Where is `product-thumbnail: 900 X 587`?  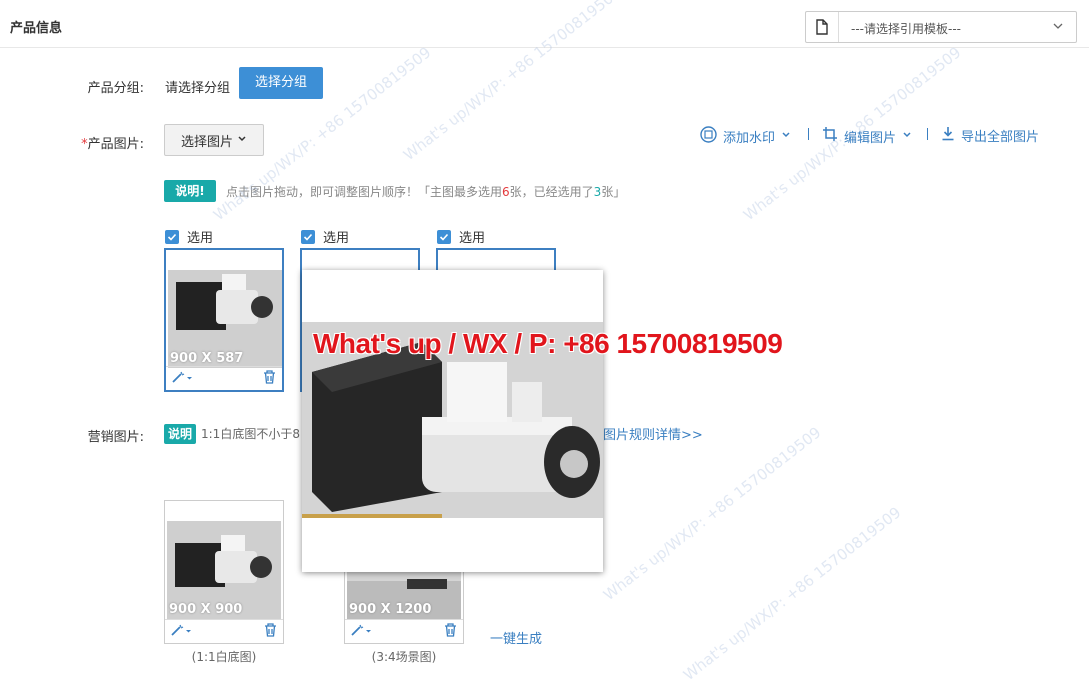
product-thumbnail: 900 X 587 is located at coordinates (225, 319).